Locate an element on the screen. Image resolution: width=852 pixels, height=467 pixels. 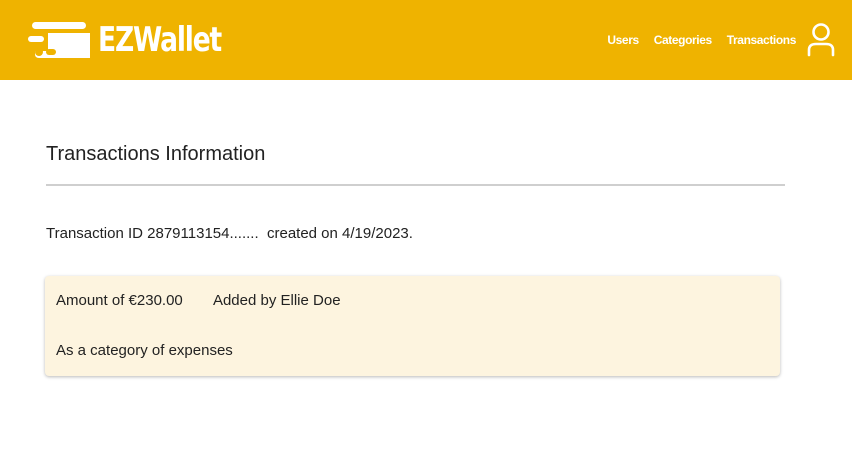
page-title: Transactions Information is located at coordinates (156, 154).